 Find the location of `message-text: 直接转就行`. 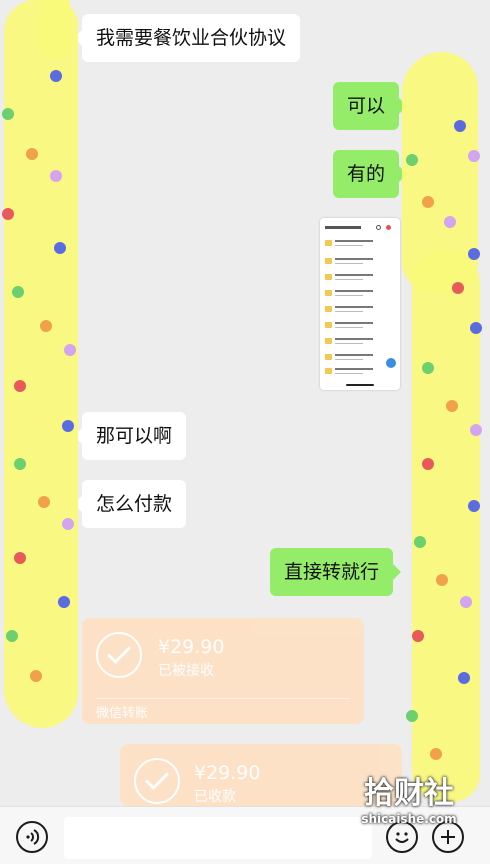

message-text: 直接转就行 is located at coordinates (332, 572).